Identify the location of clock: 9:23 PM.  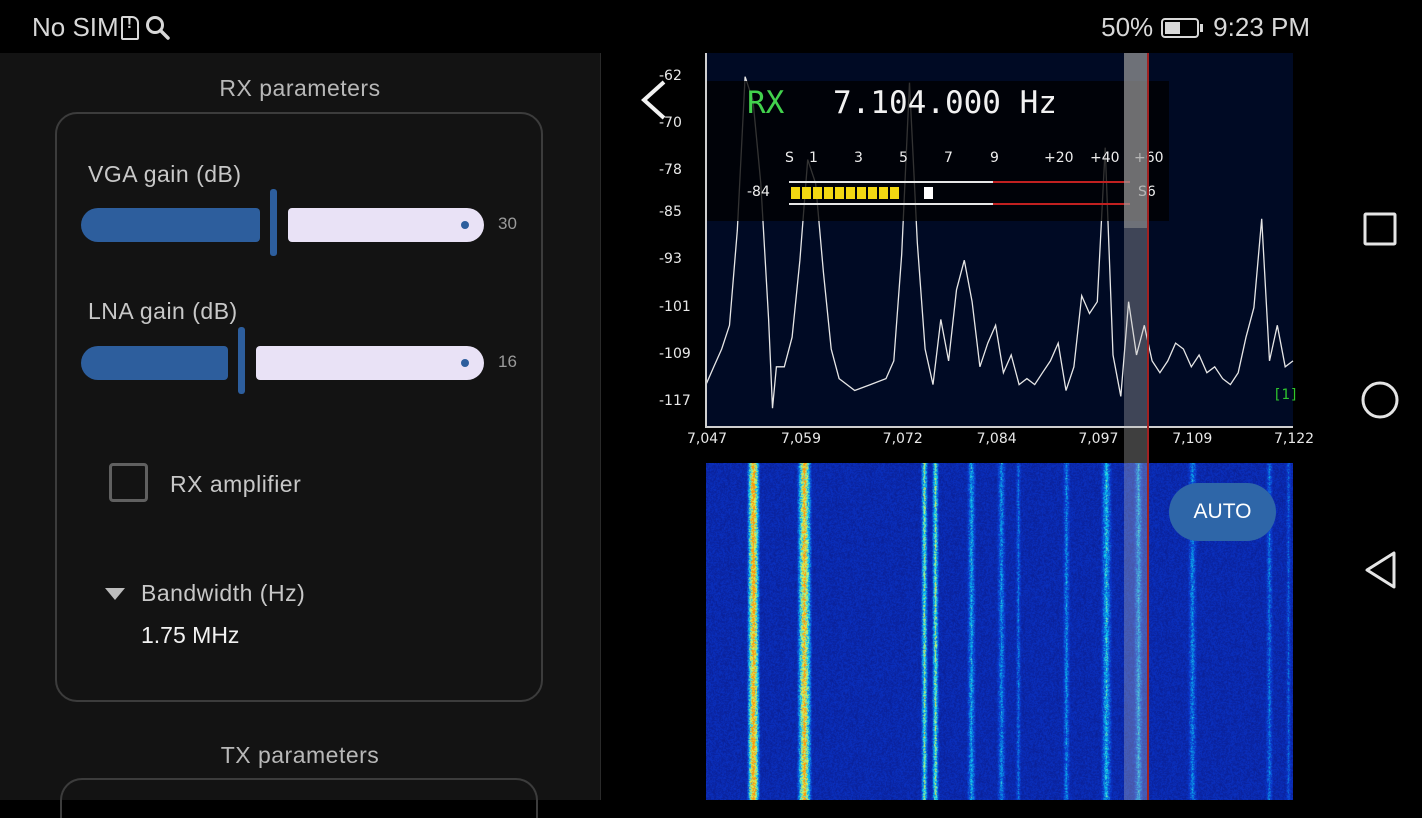
(1261, 27).